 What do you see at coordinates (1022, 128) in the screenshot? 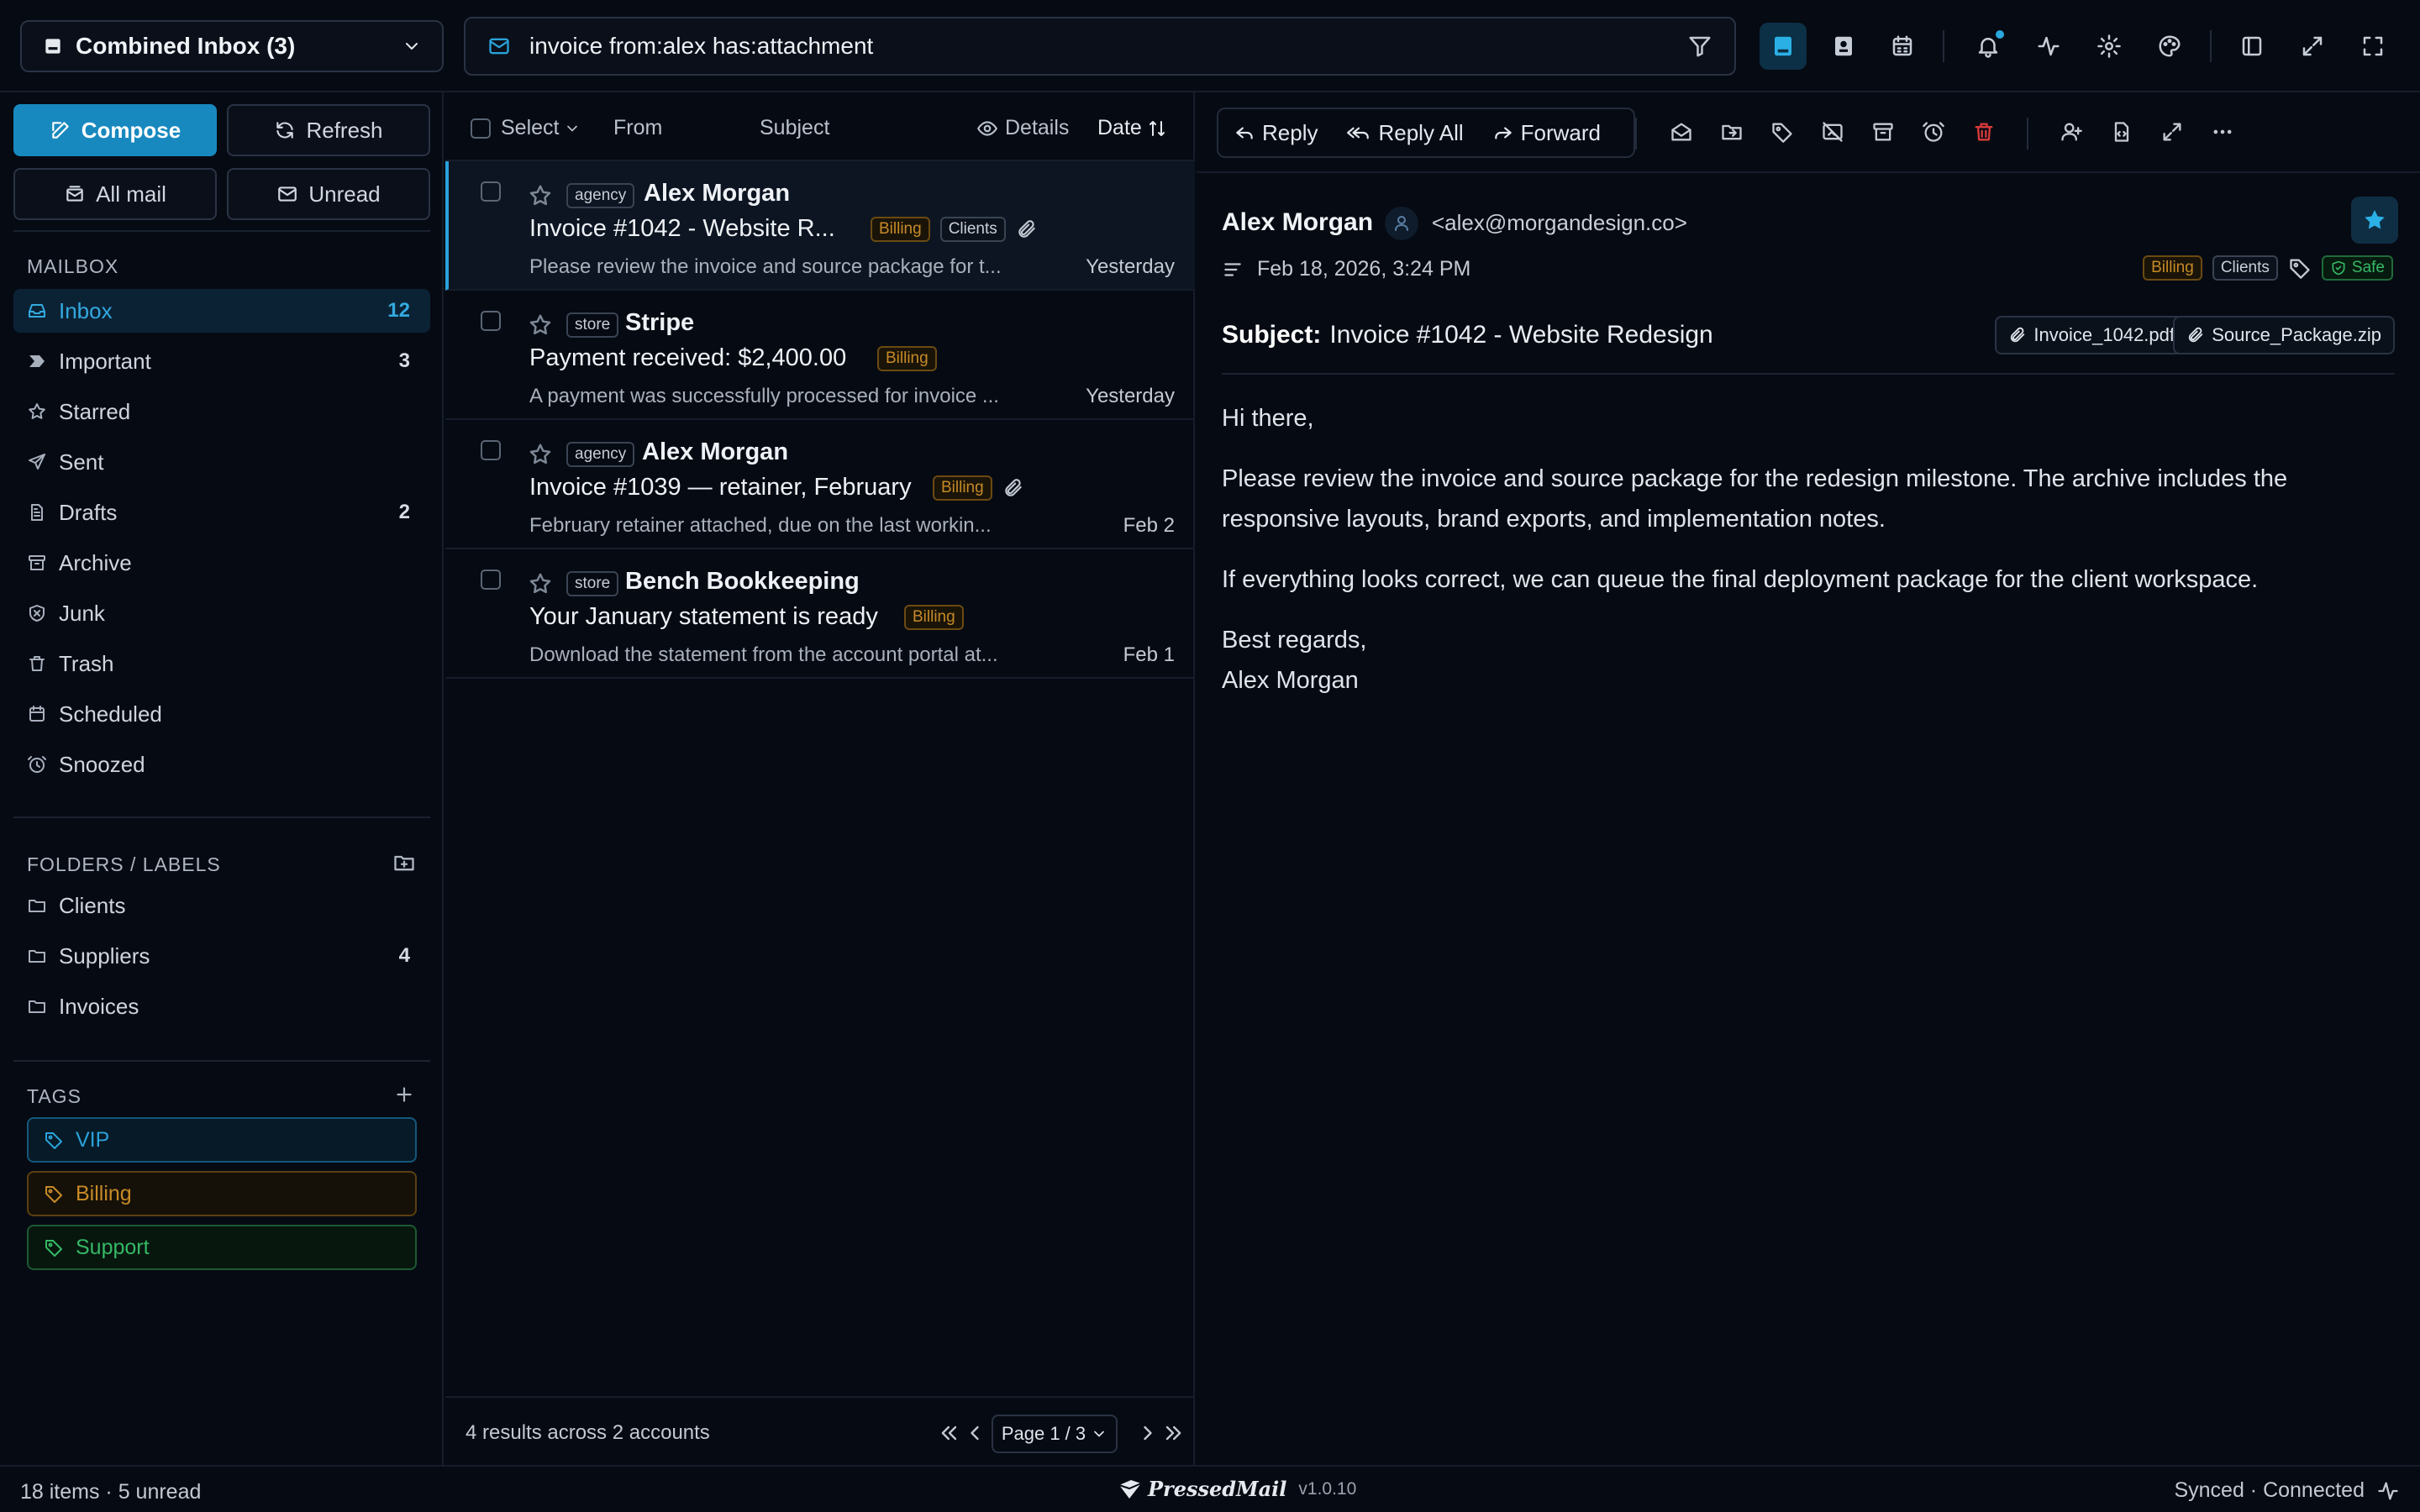
I see `details-toggle: Details` at bounding box center [1022, 128].